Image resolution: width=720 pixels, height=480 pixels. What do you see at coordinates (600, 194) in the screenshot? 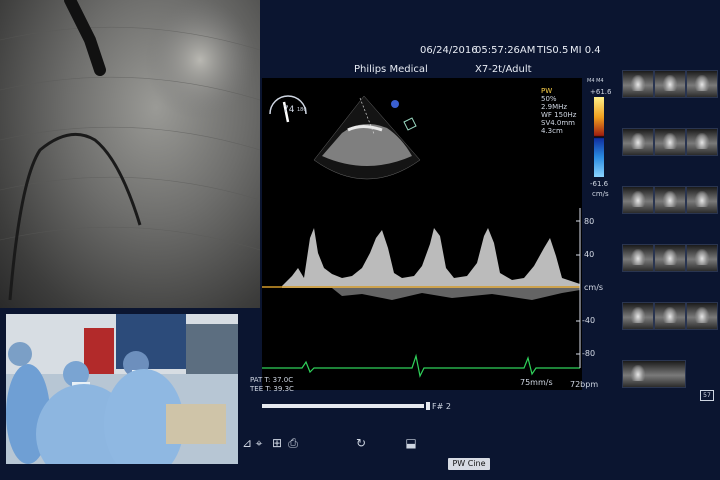
I see `color-scale-unit: cm/s` at bounding box center [600, 194].